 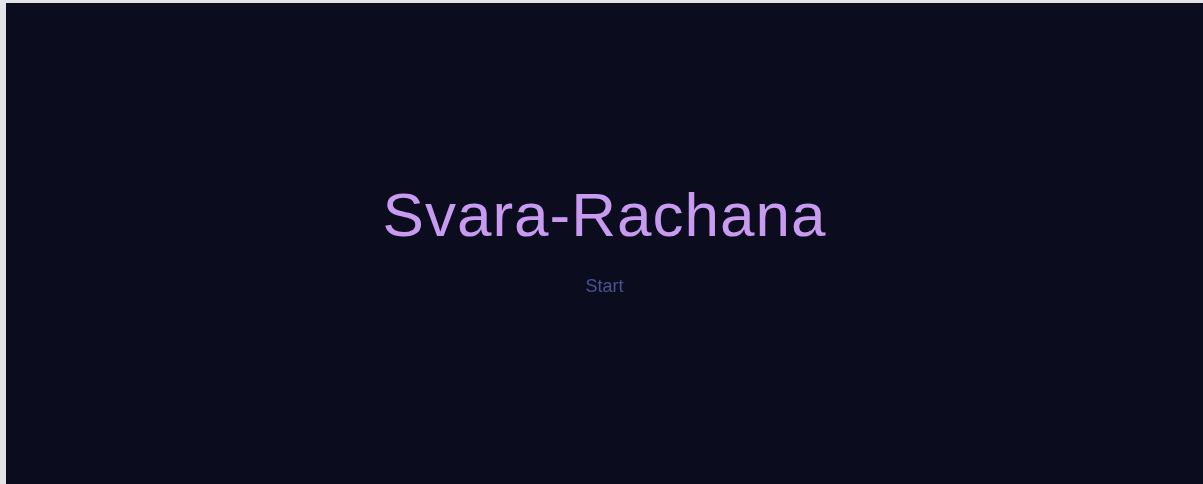 I want to click on start-button: Start, so click(x=604, y=286).